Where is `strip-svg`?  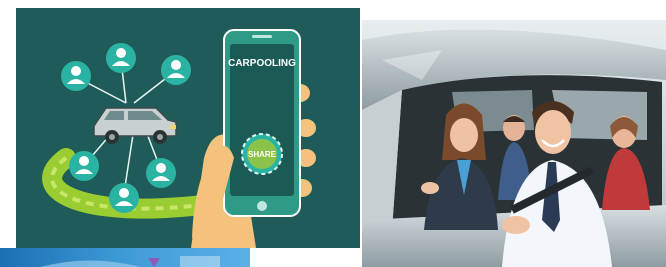 strip-svg is located at coordinates (125, 257).